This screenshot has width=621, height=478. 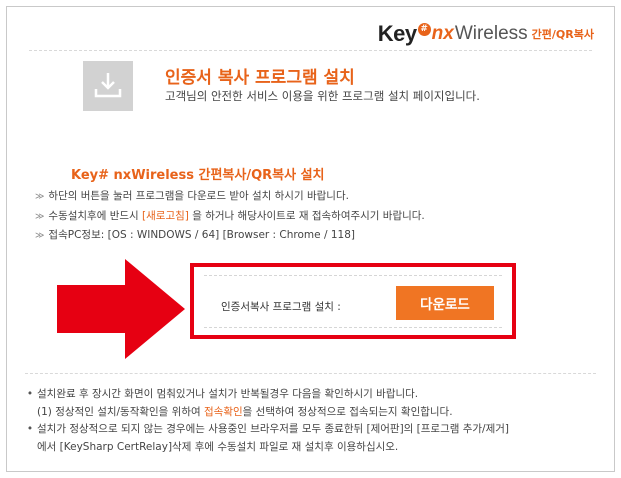 I want to click on instruction-text: 수동설치후에 반드시, so click(x=95, y=215).